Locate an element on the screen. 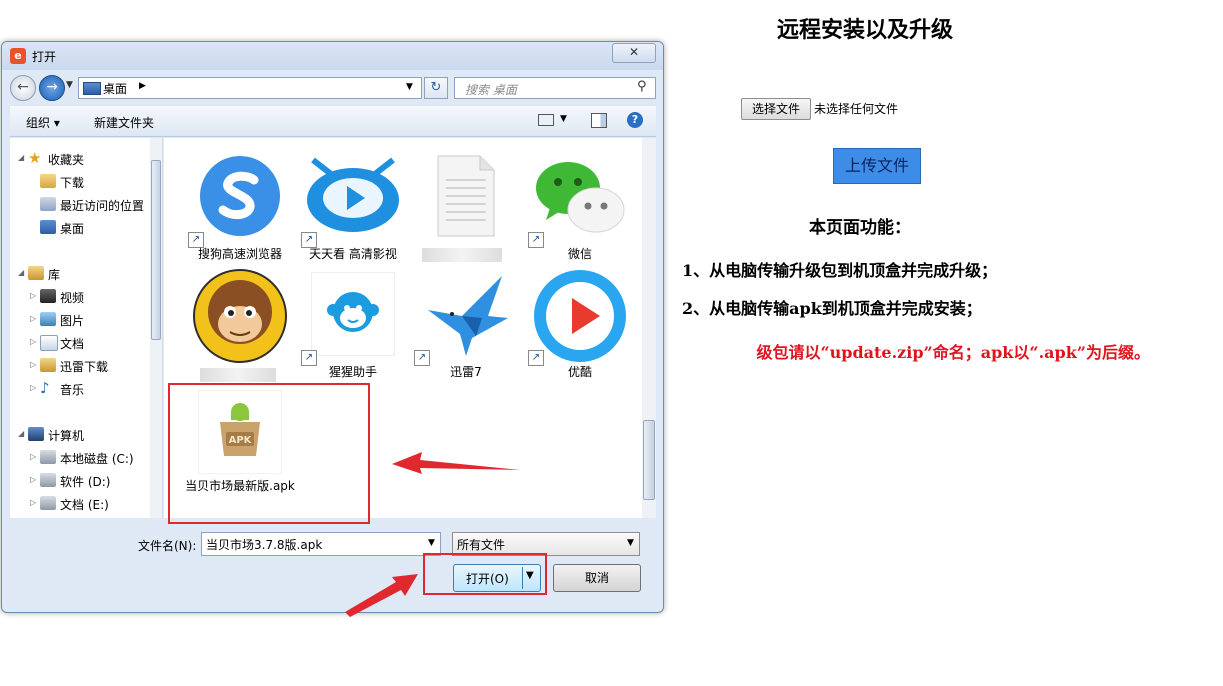 Image resolution: width=1223 pixels, height=686 pixels. annotation-arrows is located at coordinates (432, 534).